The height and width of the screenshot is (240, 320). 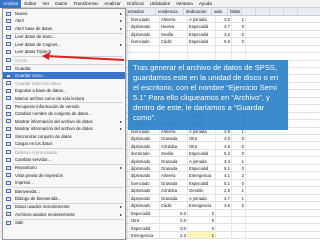 I want to click on menu-item-recuperar-información-de-versión: Recuperar información de versión, so click(x=64, y=106).